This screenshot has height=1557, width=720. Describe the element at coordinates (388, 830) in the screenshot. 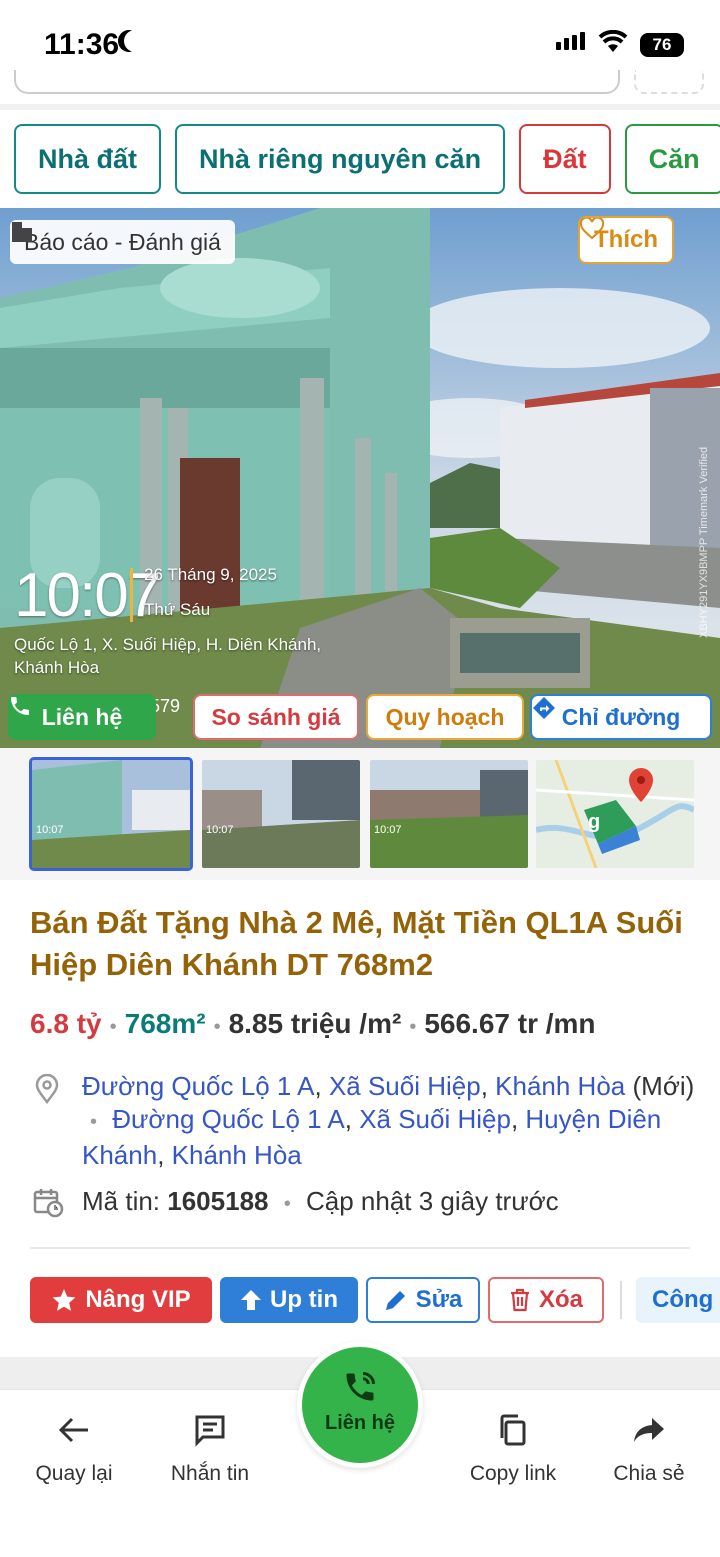

I see `thumbnail-3-stamp: 10:07` at that location.